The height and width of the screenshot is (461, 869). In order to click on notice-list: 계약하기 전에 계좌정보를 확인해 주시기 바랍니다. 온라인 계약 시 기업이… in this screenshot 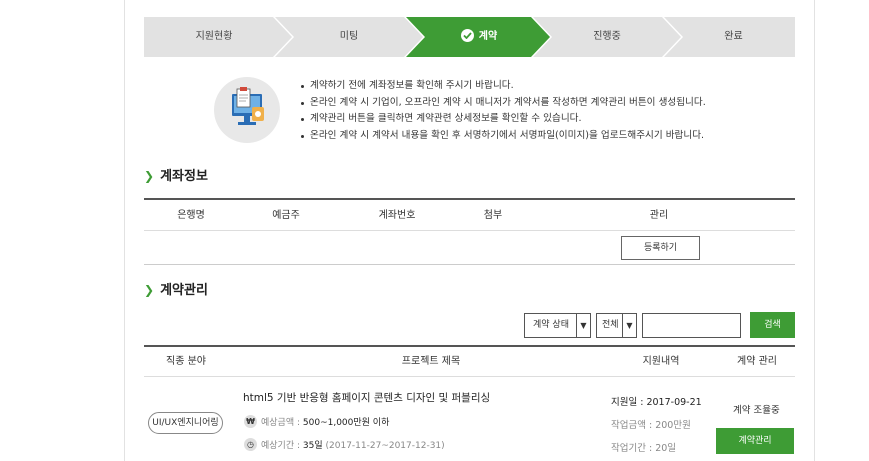, I will do `click(503, 111)`.